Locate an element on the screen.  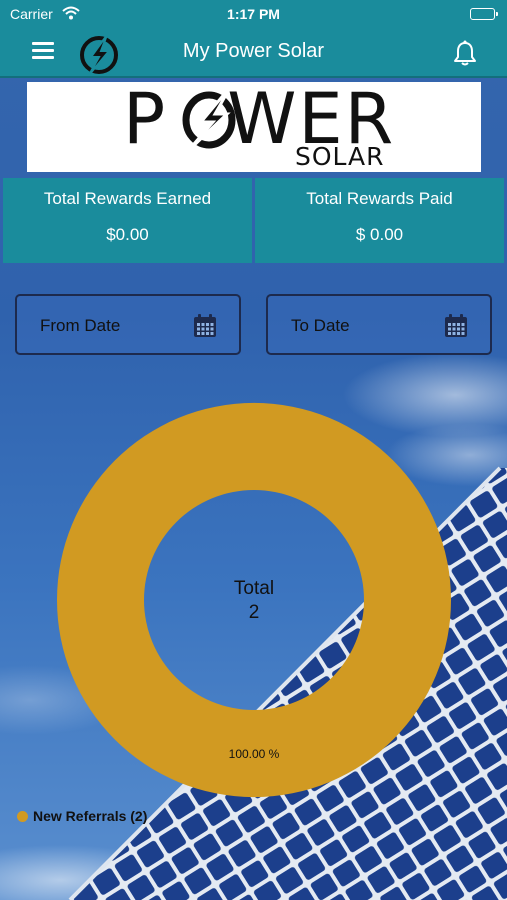
rewards-earned-card: Total Rewards Earned $0.00 is located at coordinates (127, 220).